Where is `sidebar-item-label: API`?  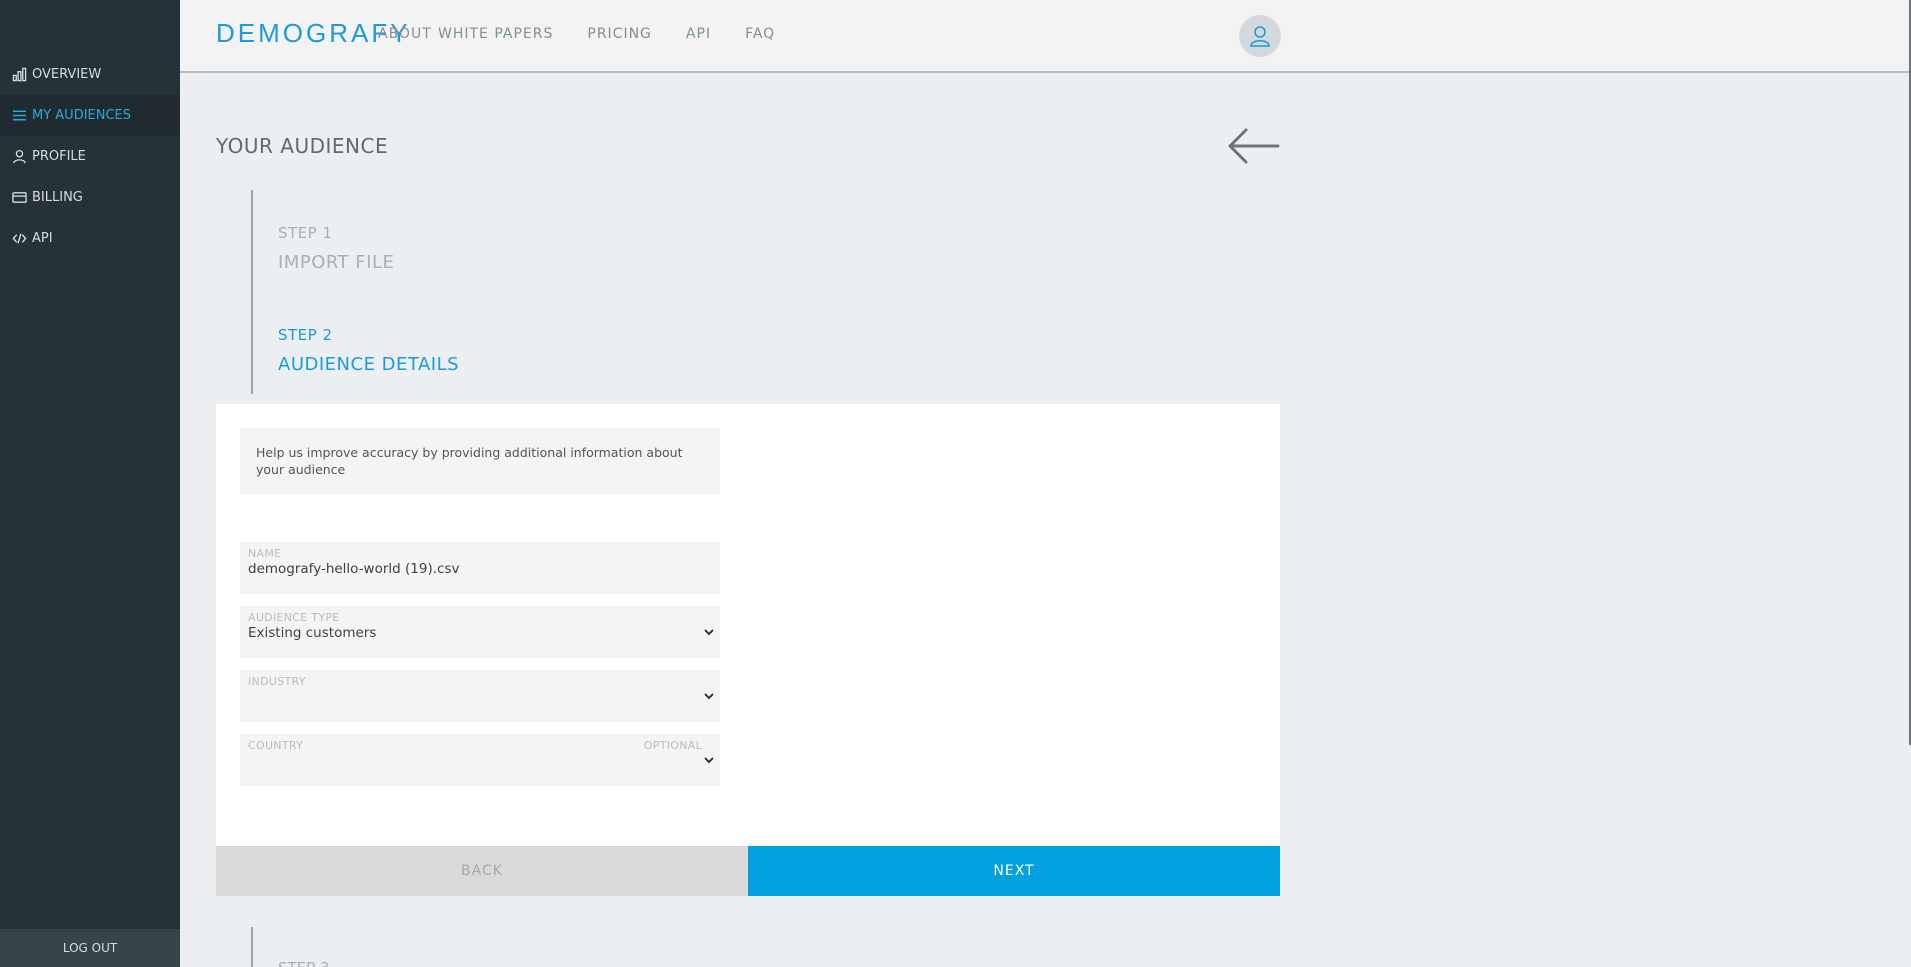 sidebar-item-label: API is located at coordinates (42, 238).